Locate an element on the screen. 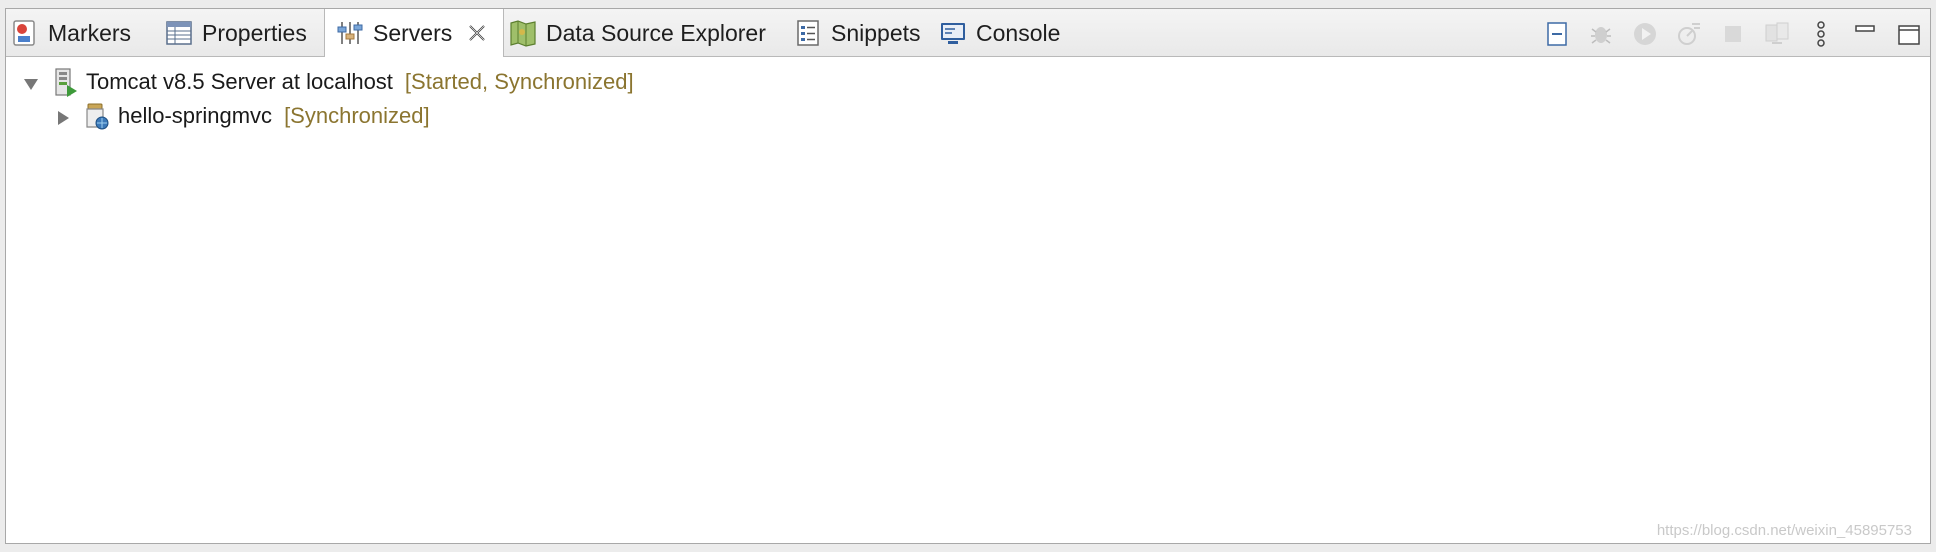  module-status: [Synchronized] is located at coordinates (357, 115).